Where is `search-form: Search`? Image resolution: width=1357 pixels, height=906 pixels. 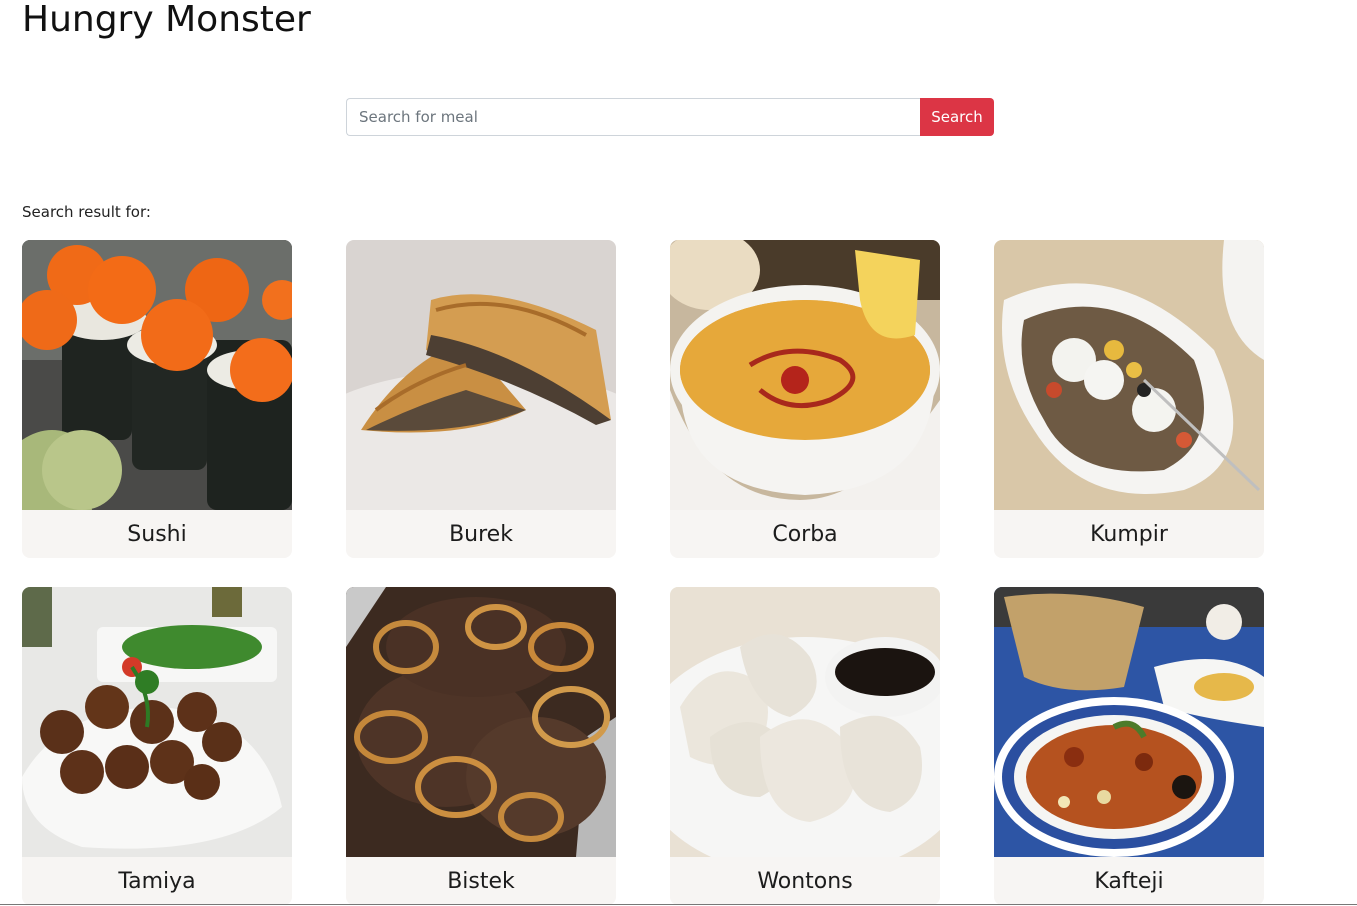
search-form: Search is located at coordinates (670, 117).